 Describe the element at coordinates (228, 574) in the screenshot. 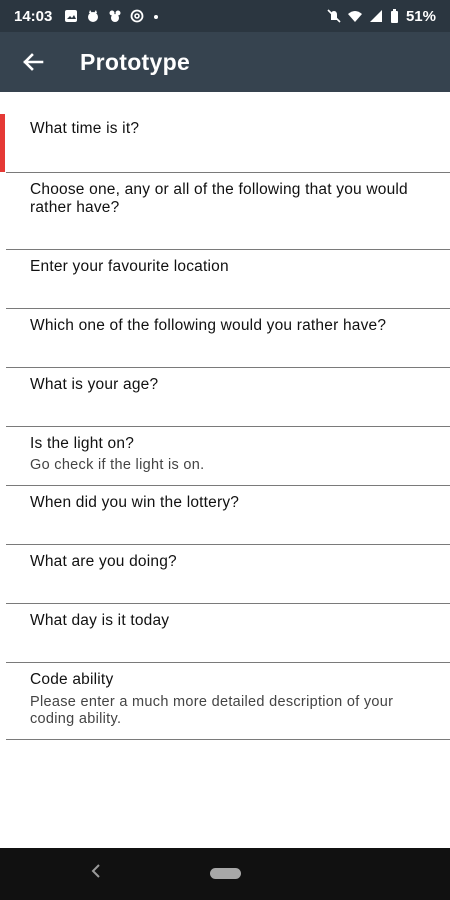

I see `question-item: What are you doing?` at that location.